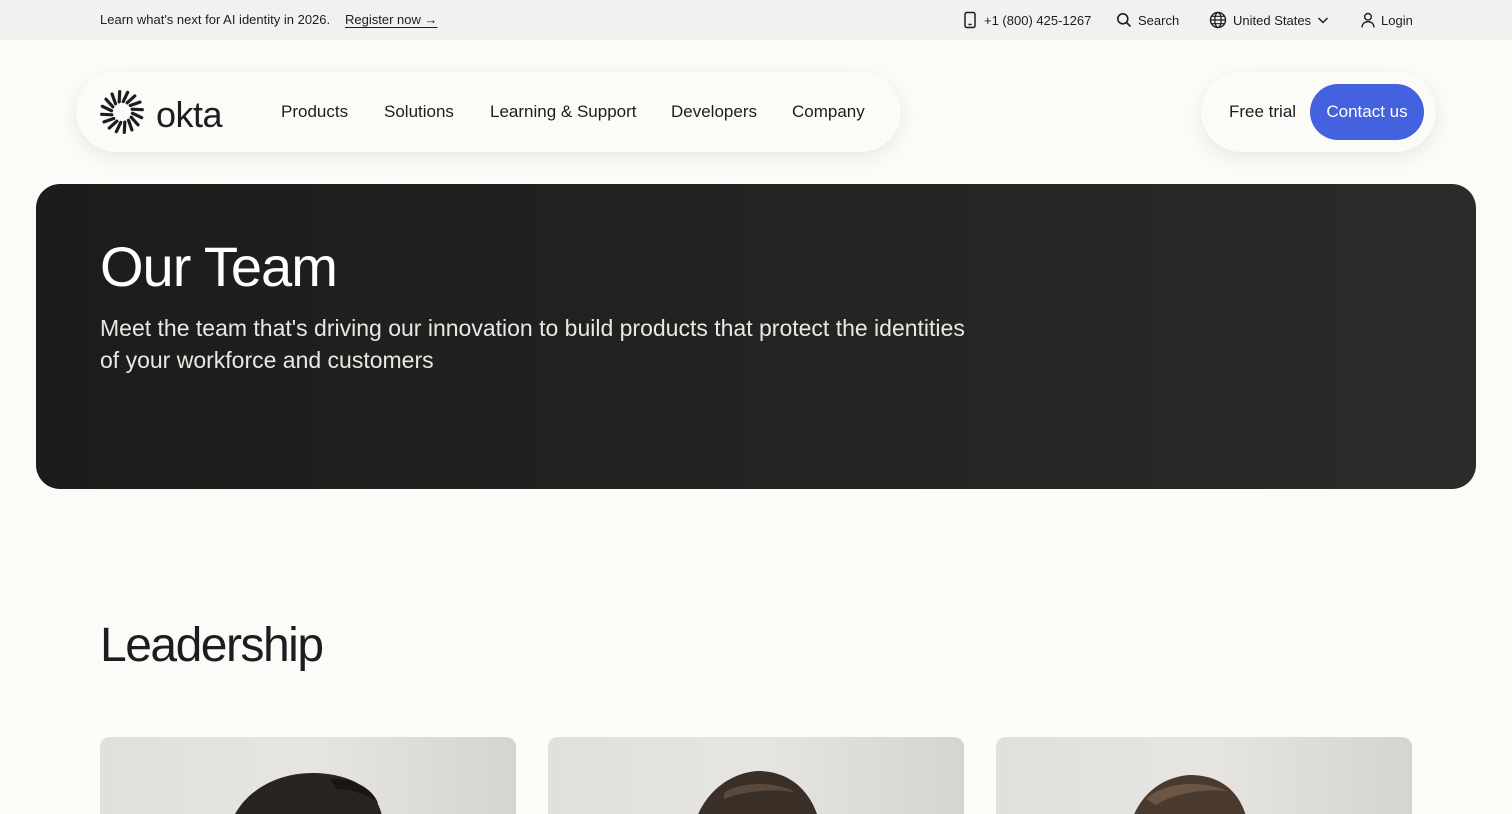 The height and width of the screenshot is (814, 1512). What do you see at coordinates (419, 112) in the screenshot?
I see `nav-item-solutions: Solutions` at bounding box center [419, 112].